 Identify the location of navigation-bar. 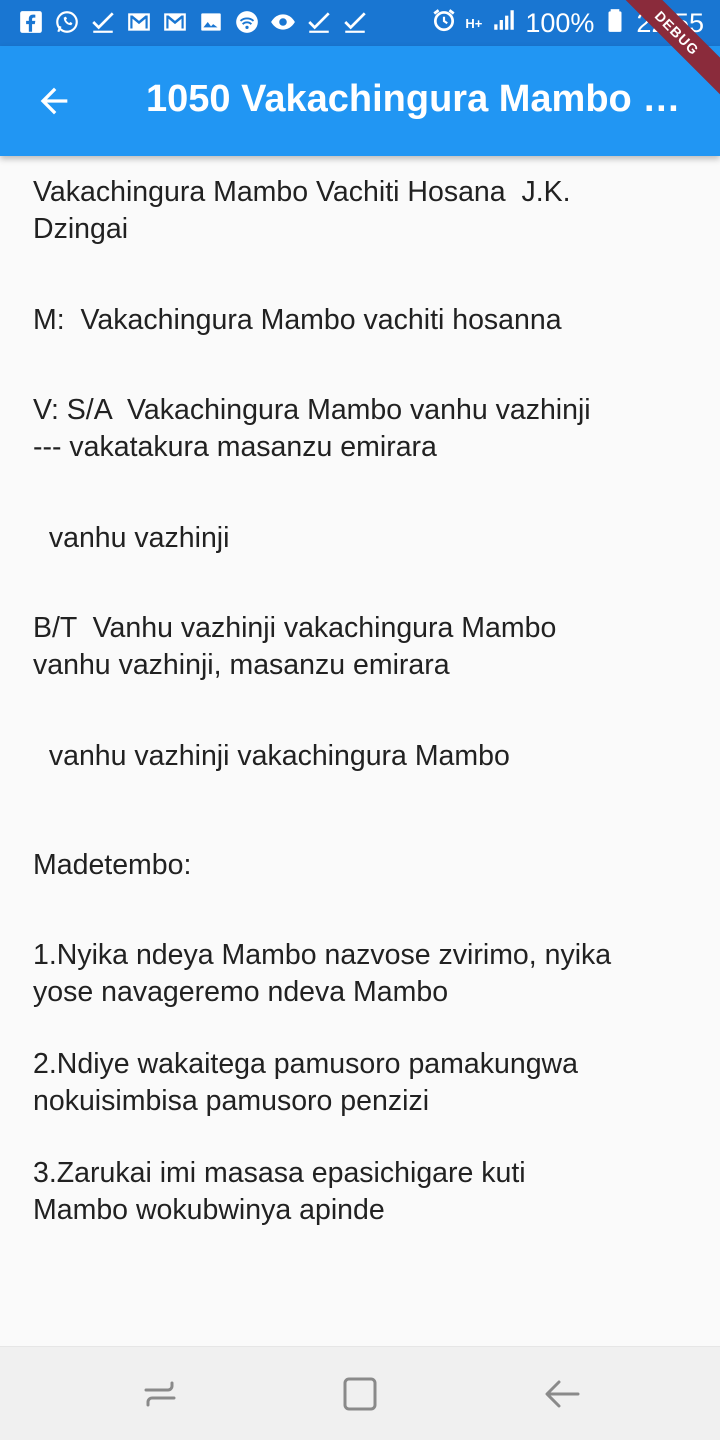
(360, 1393).